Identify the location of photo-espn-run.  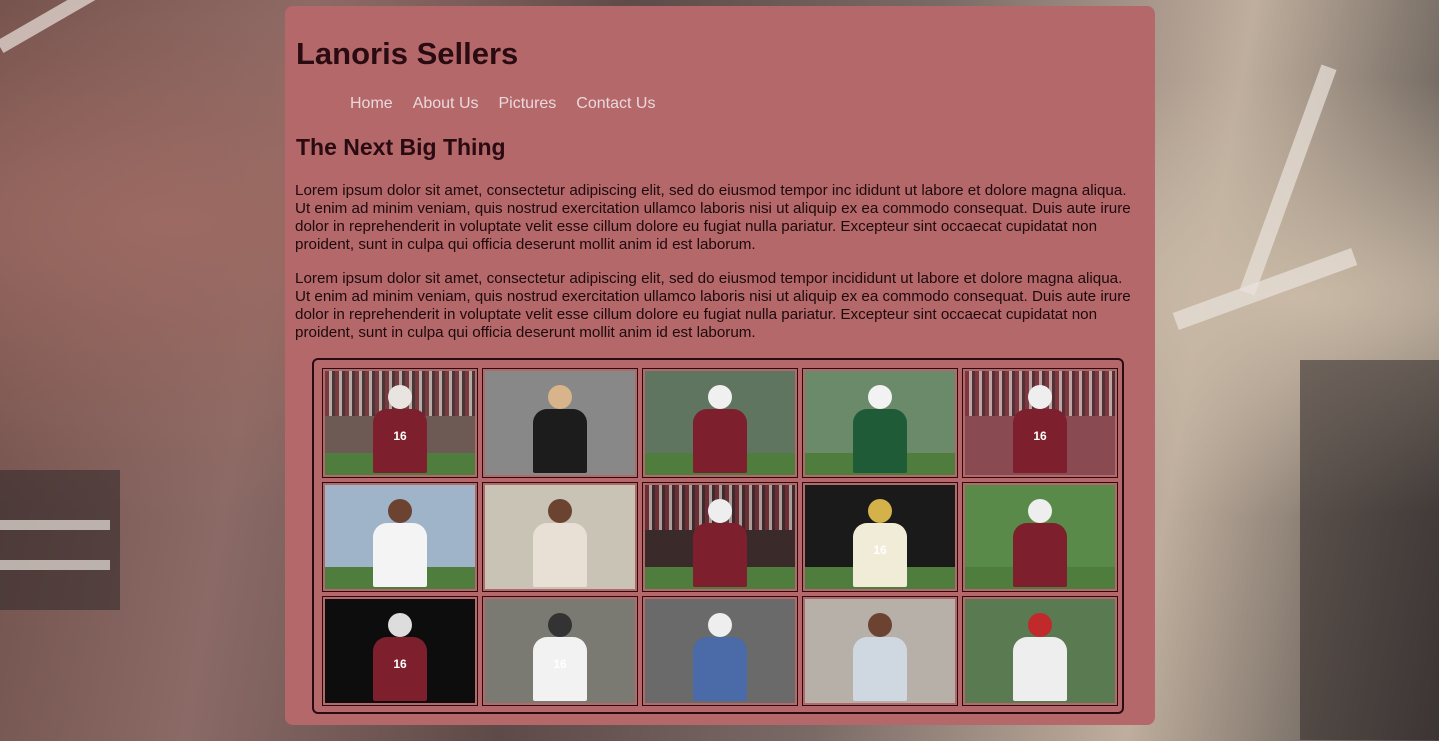
(720, 537).